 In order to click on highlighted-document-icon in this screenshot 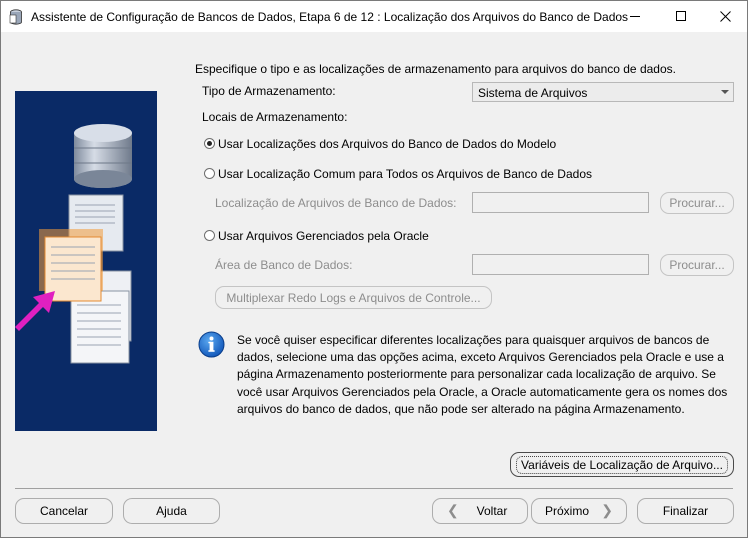, I will do `click(71, 265)`.